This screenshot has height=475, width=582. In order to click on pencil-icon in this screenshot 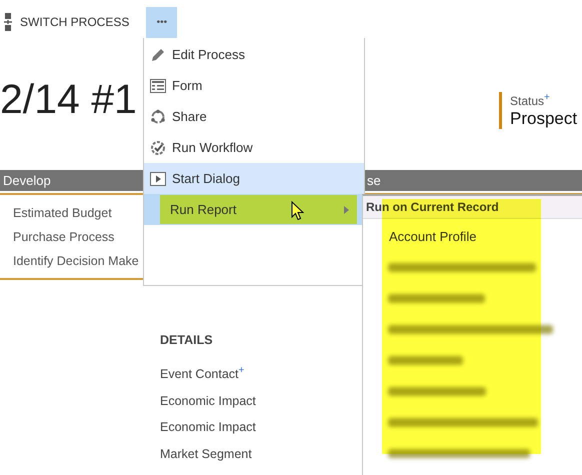, I will do `click(158, 54)`.